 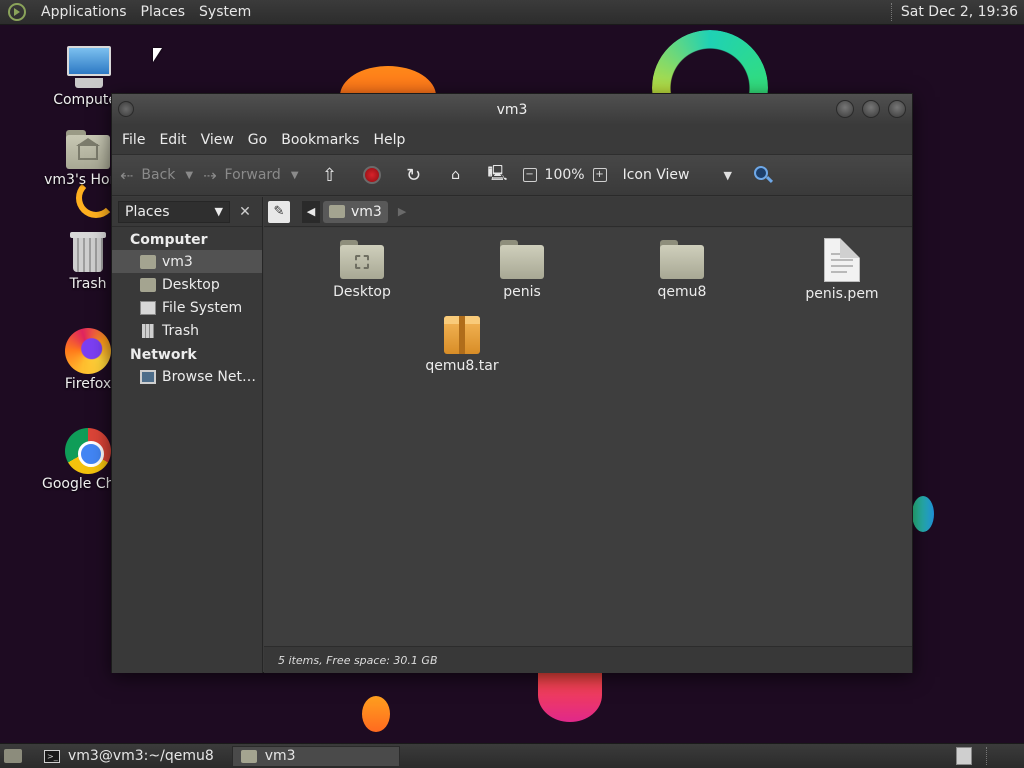 I want to click on sidebar-item-vm3: vm3, so click(x=187, y=261).